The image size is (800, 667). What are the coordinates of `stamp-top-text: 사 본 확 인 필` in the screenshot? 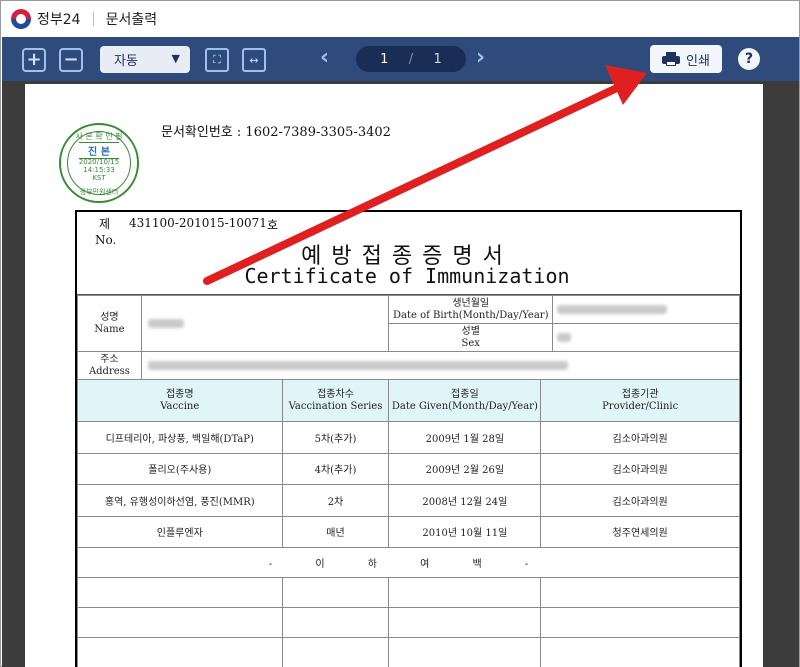 It's located at (99, 136).